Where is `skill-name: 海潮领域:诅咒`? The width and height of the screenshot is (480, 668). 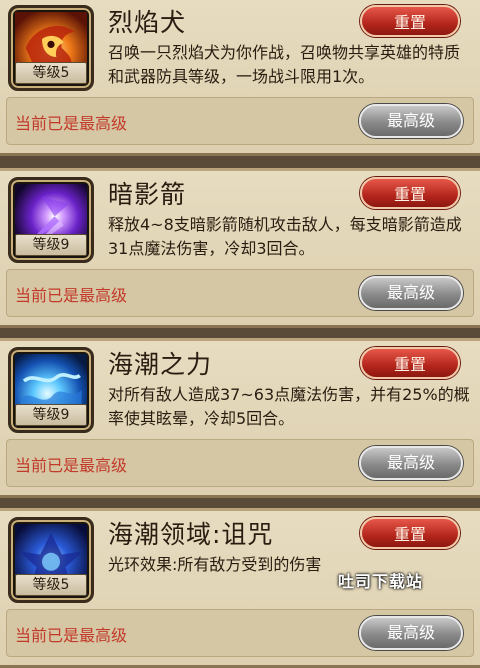 skill-name: 海潮领域:诅咒 is located at coordinates (191, 534).